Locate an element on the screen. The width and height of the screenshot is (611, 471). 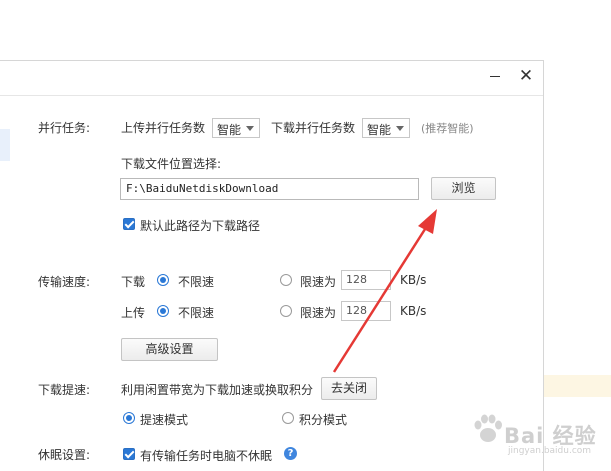
close-button: ✕ is located at coordinates (526, 76).